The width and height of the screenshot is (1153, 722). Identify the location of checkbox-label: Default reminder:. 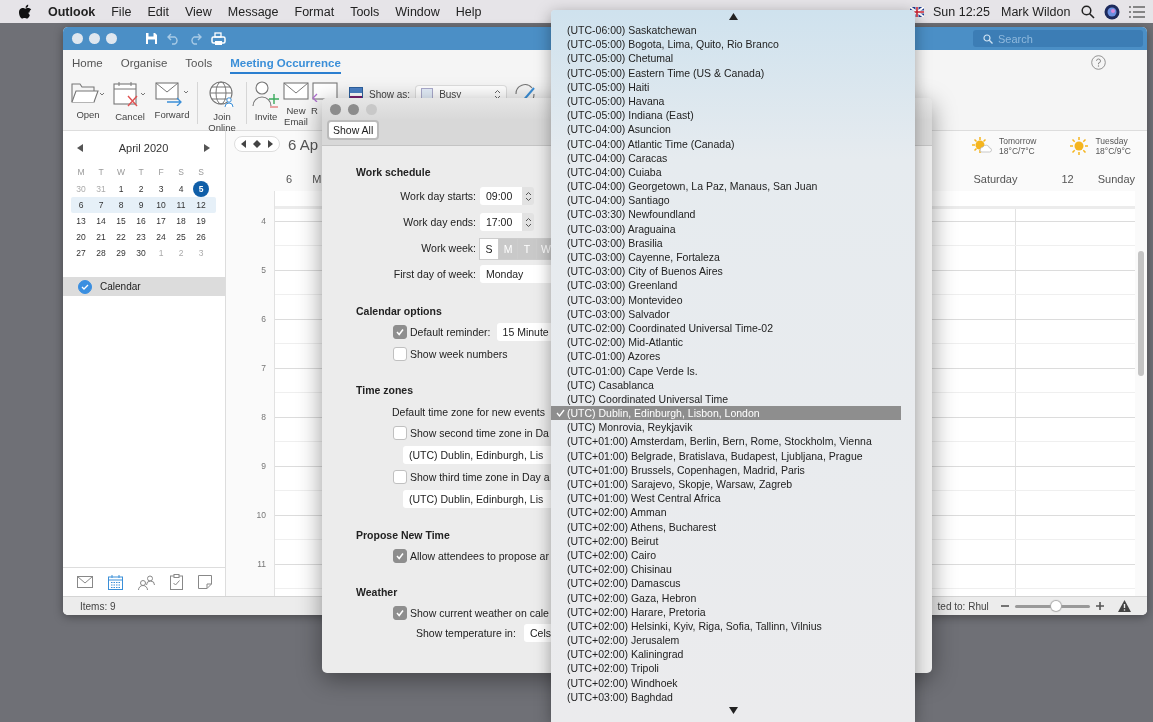
(450, 332).